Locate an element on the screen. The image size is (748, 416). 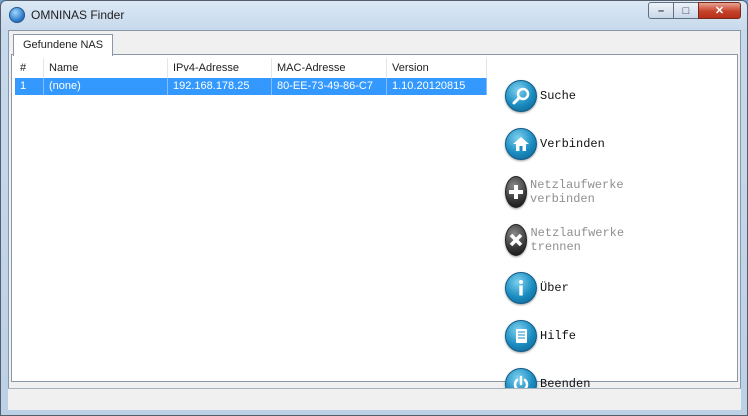
column-header-number: # is located at coordinates (29, 68).